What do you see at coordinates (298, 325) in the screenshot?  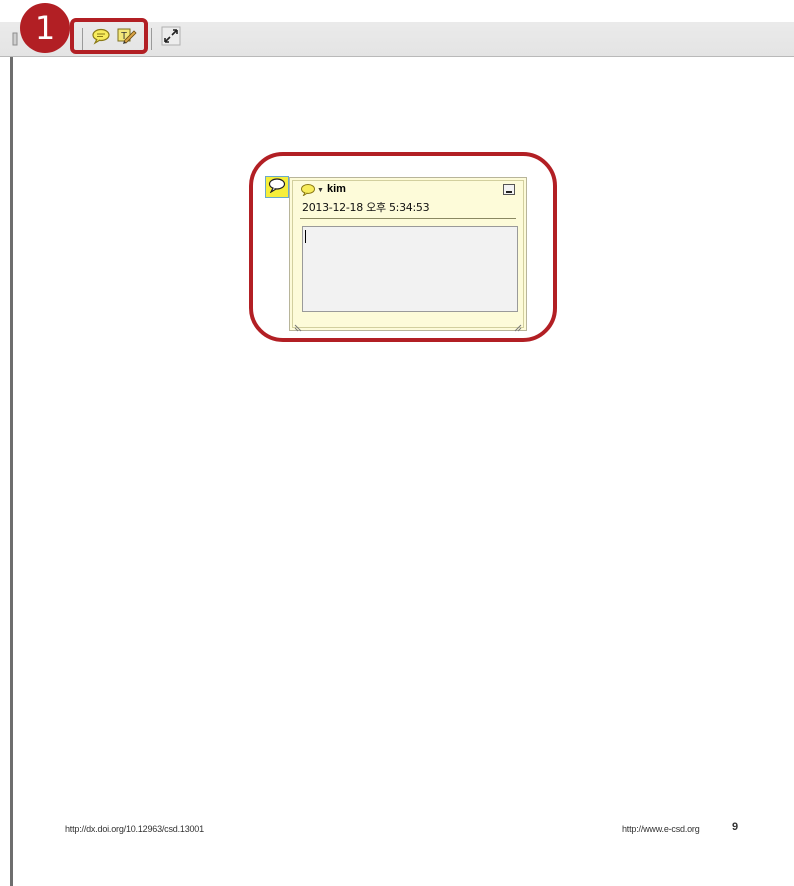 I see `resize-grip-left-icon` at bounding box center [298, 325].